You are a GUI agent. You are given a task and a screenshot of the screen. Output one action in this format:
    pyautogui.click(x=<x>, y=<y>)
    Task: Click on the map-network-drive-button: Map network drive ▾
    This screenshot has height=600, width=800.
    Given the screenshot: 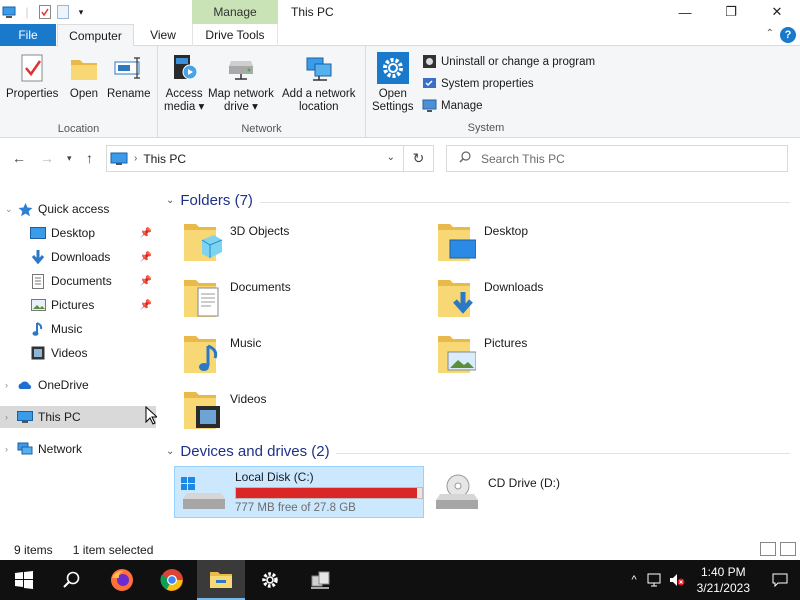 What is the action you would take?
    pyautogui.click(x=241, y=83)
    